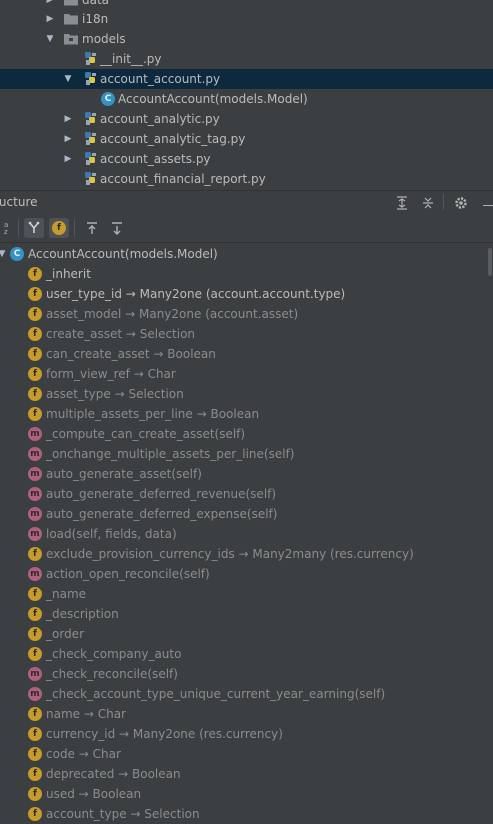 The width and height of the screenshot is (493, 824). What do you see at coordinates (461, 203) in the screenshot?
I see `gear-icon` at bounding box center [461, 203].